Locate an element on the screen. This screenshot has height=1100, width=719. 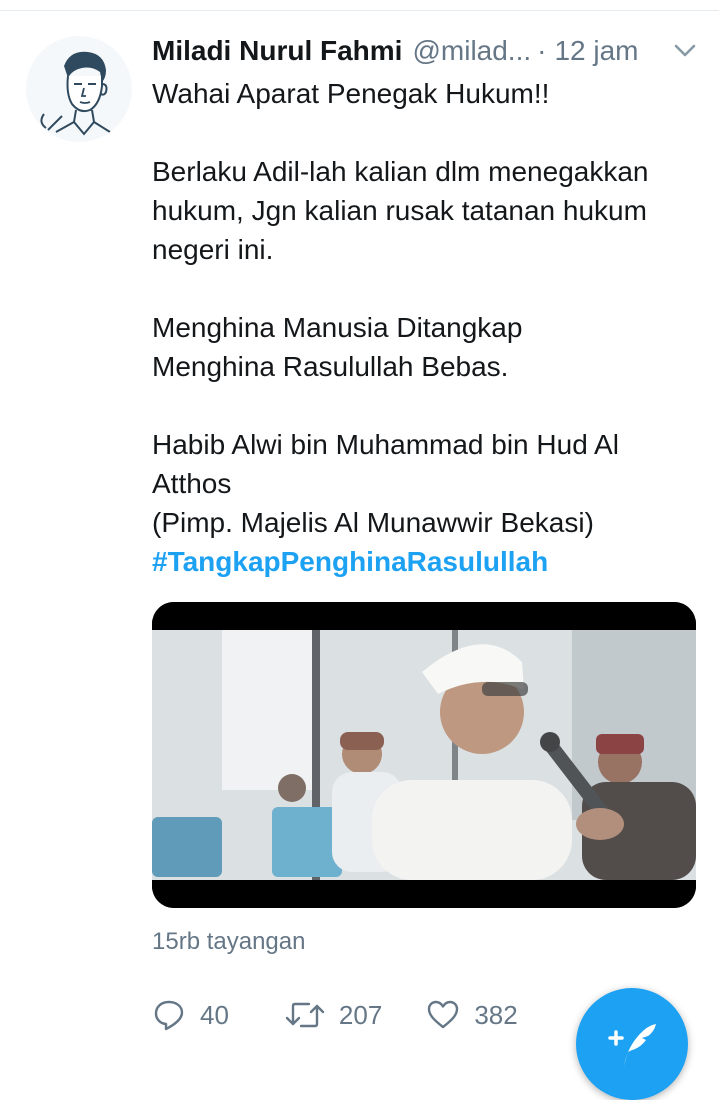
avatar is located at coordinates (79, 89).